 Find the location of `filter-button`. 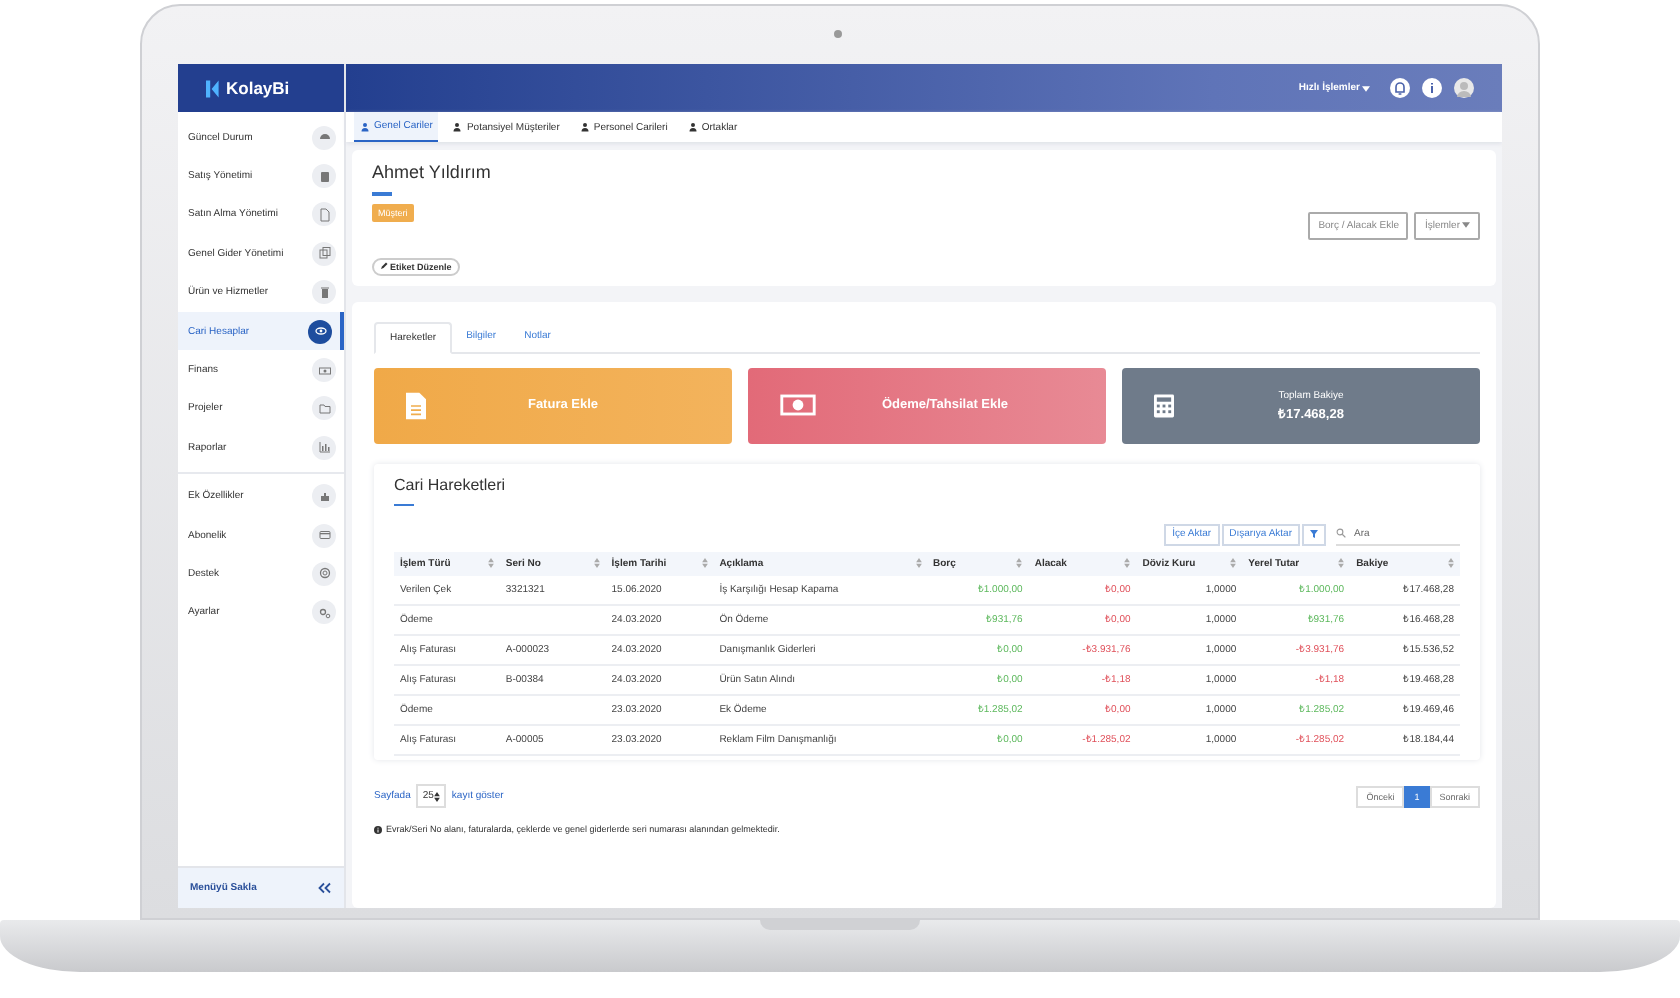

filter-button is located at coordinates (1314, 534).